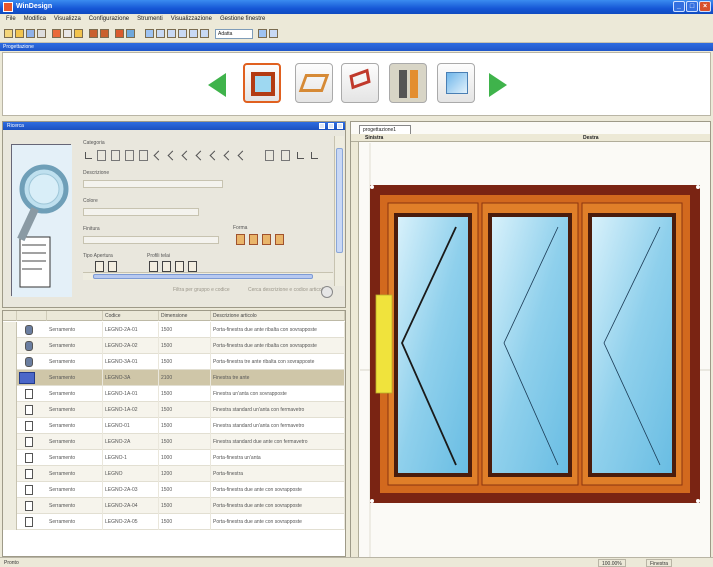 This screenshot has height=567, width=713. What do you see at coordinates (705, 6) in the screenshot?
I see `close-button: ×` at bounding box center [705, 6].